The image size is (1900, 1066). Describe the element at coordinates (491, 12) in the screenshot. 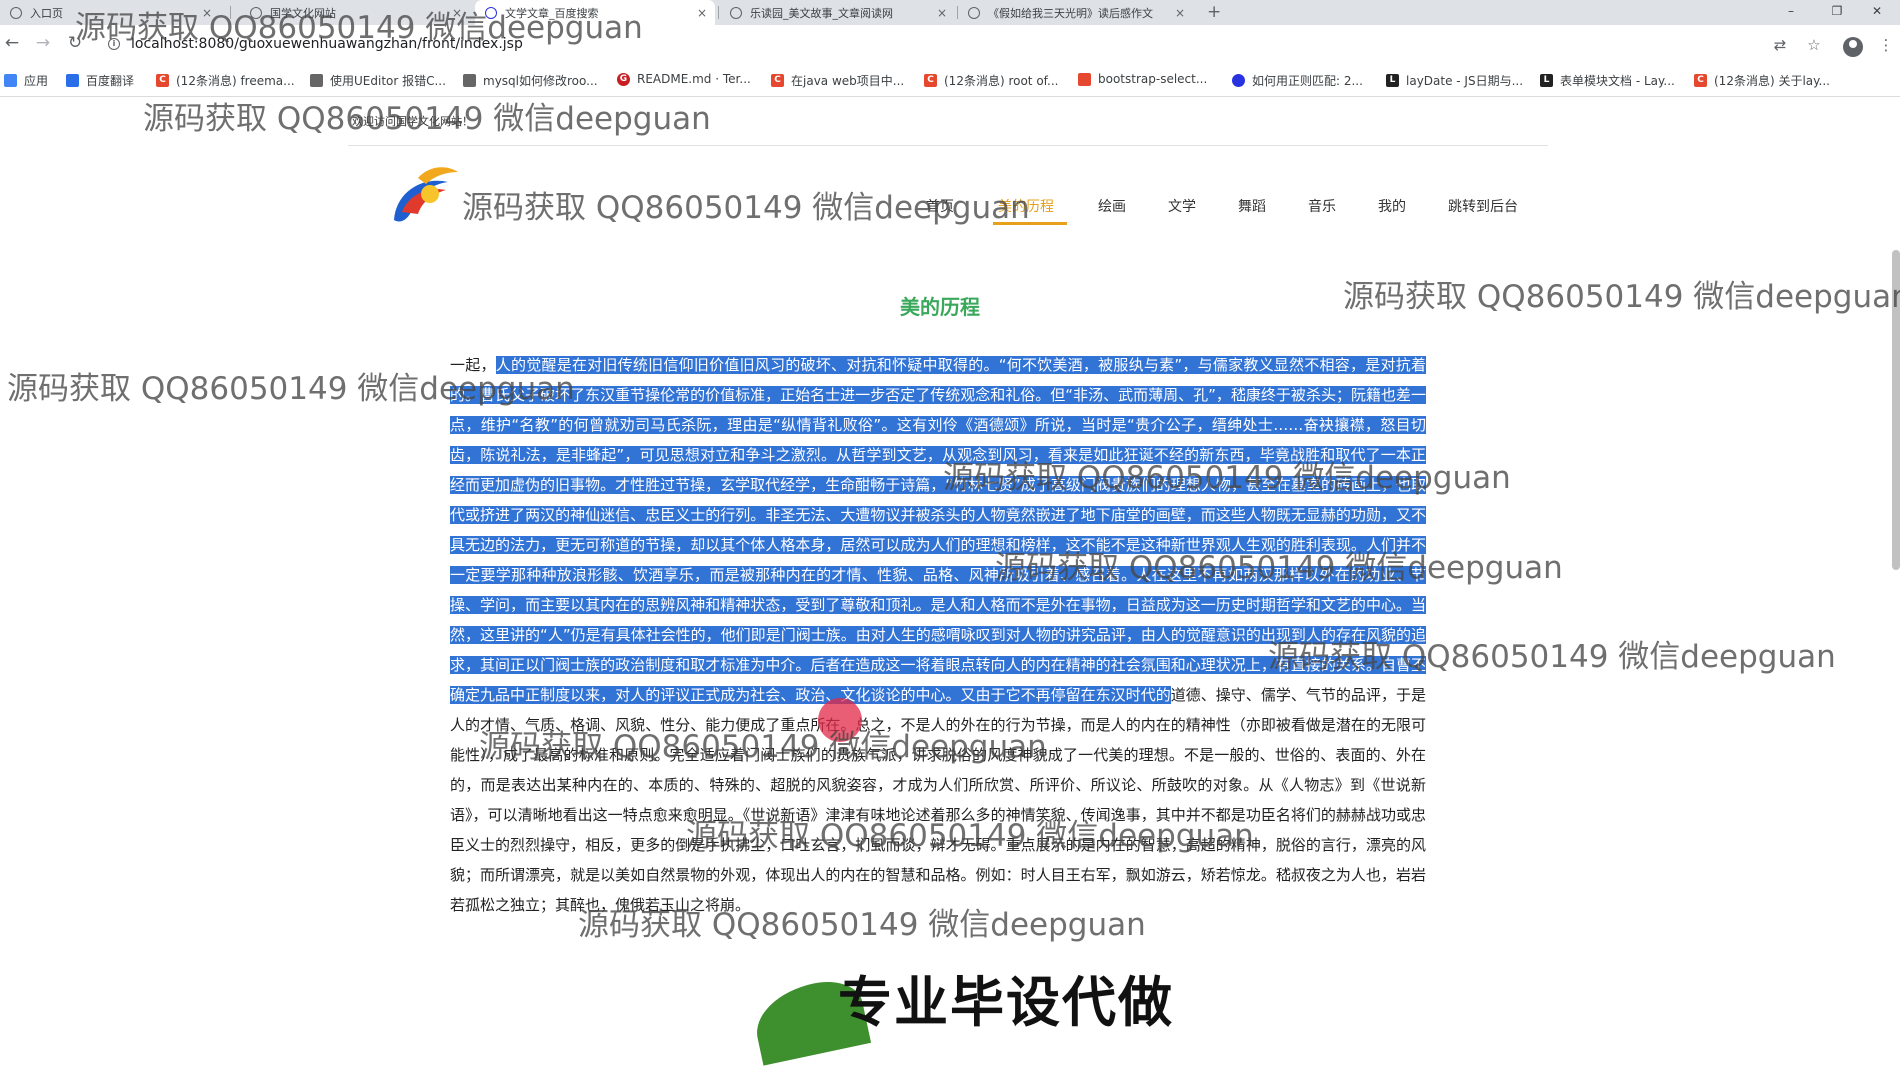

I see `baidu-paw-icon` at that location.